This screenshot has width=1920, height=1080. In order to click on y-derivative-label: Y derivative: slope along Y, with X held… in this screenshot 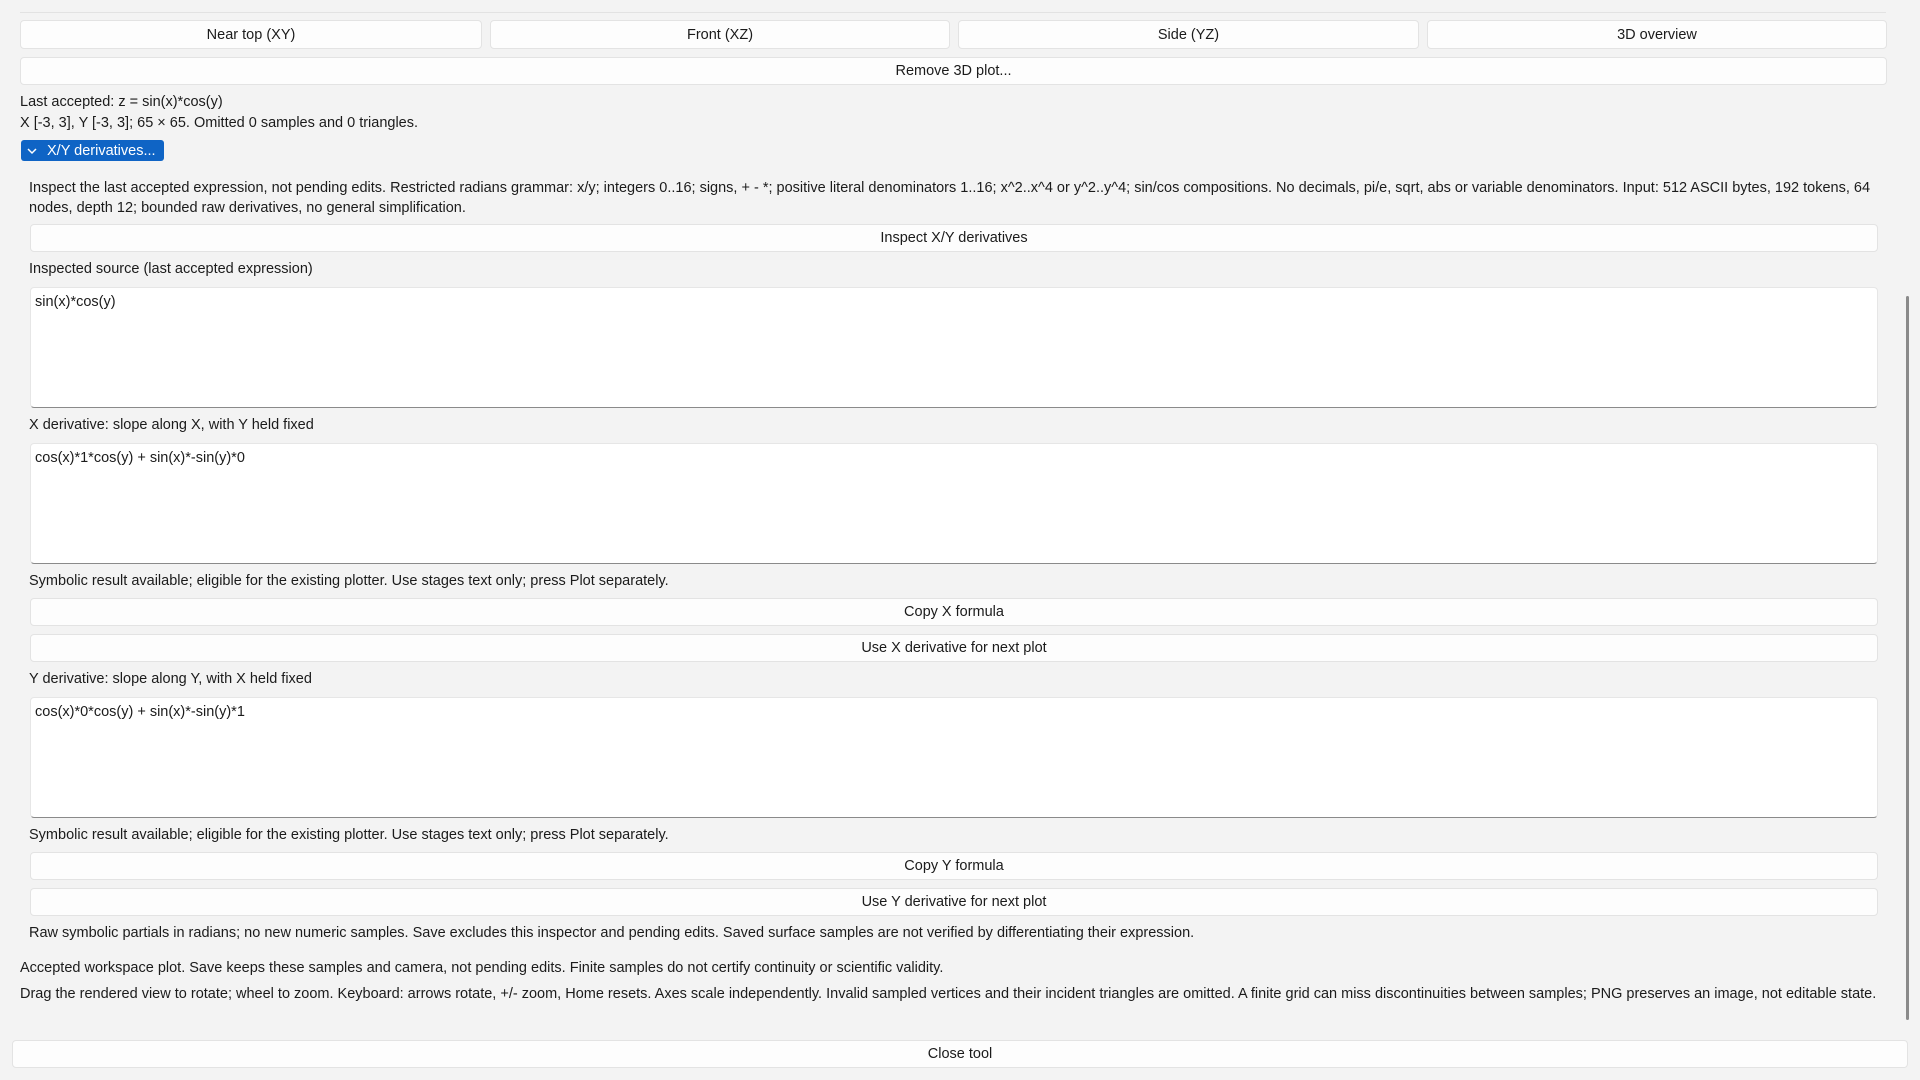, I will do `click(170, 679)`.